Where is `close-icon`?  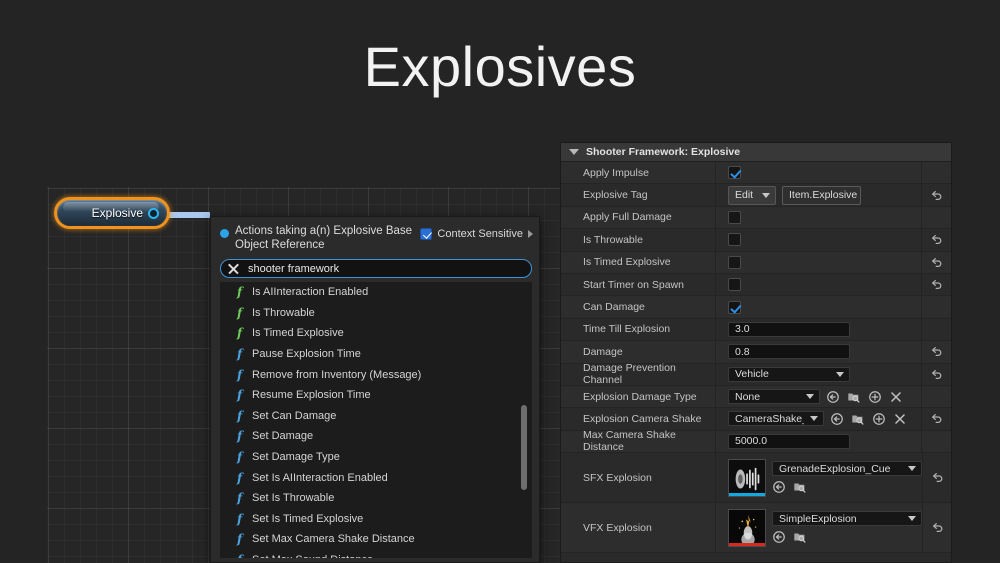
close-icon is located at coordinates (233, 269).